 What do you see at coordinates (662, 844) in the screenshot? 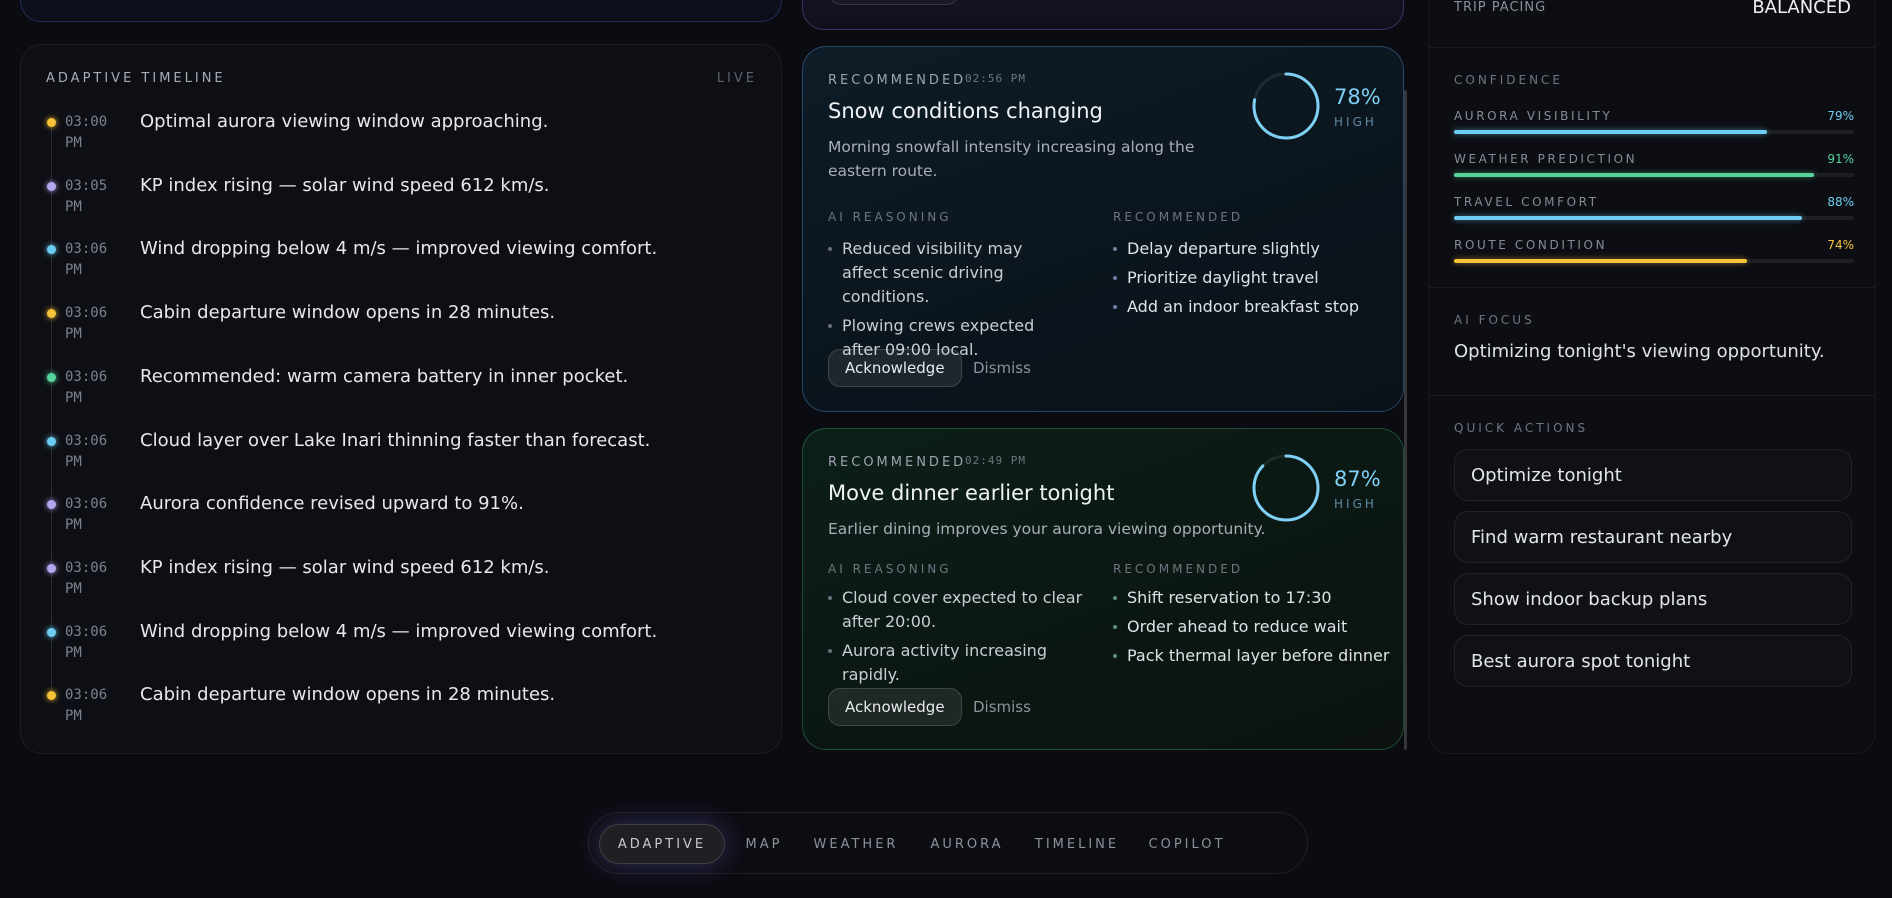
I see `nav-tab-adaptive: ADAPTIVE` at bounding box center [662, 844].